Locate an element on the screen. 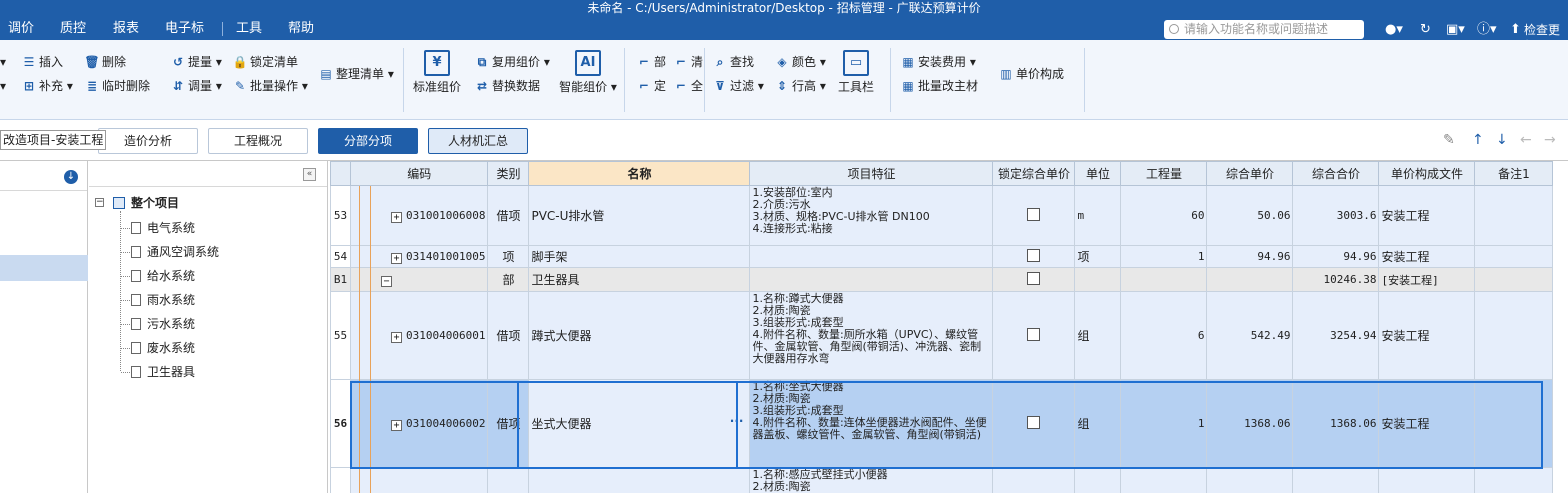  lock-price-cell is located at coordinates (1034, 423).